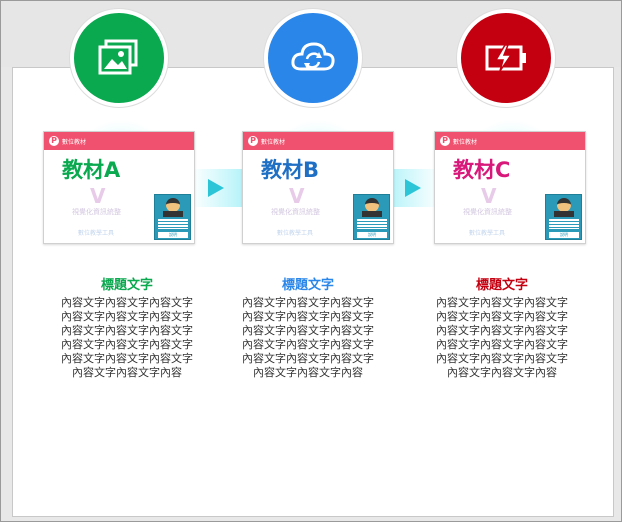 The image size is (622, 522). I want to click on card-a: P 數位教材 教材A V 視覺化資訊統整 數位教學工具 說明, so click(119, 187).